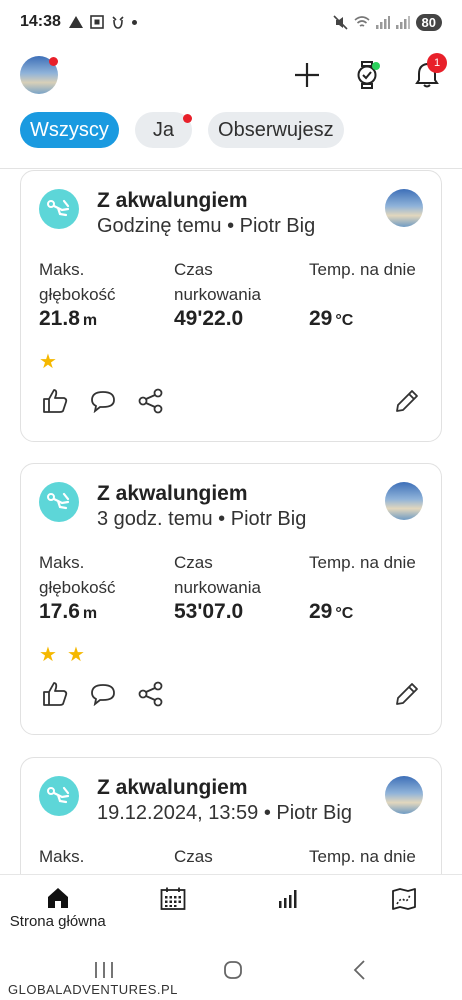 The width and height of the screenshot is (462, 1000). What do you see at coordinates (62, 654) in the screenshot?
I see `rating-stars: ★ ★` at bounding box center [62, 654].